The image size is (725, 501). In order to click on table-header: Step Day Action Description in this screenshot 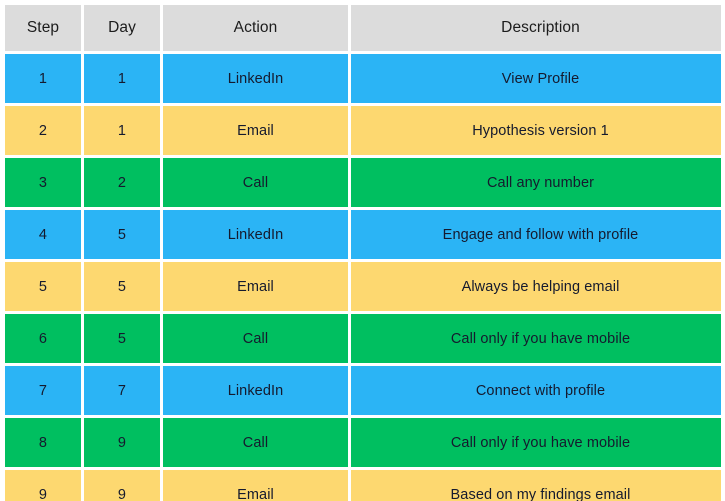, I will do `click(363, 28)`.